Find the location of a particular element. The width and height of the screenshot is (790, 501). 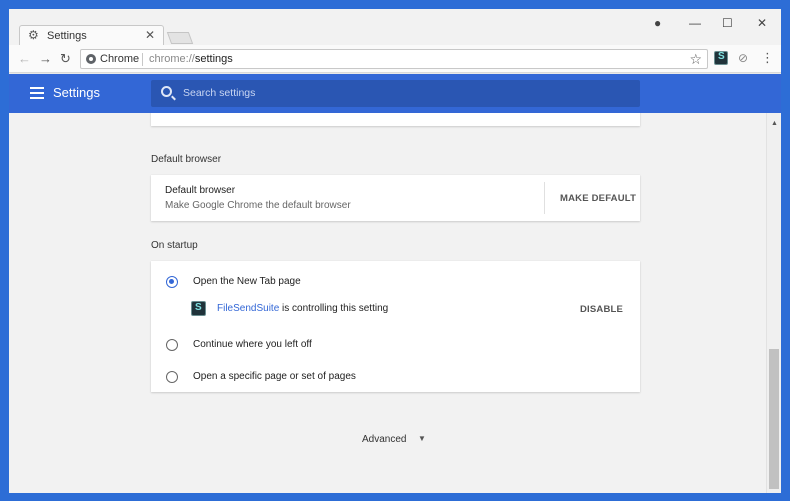

filesendsuite-extension-icon is located at coordinates (721, 58).